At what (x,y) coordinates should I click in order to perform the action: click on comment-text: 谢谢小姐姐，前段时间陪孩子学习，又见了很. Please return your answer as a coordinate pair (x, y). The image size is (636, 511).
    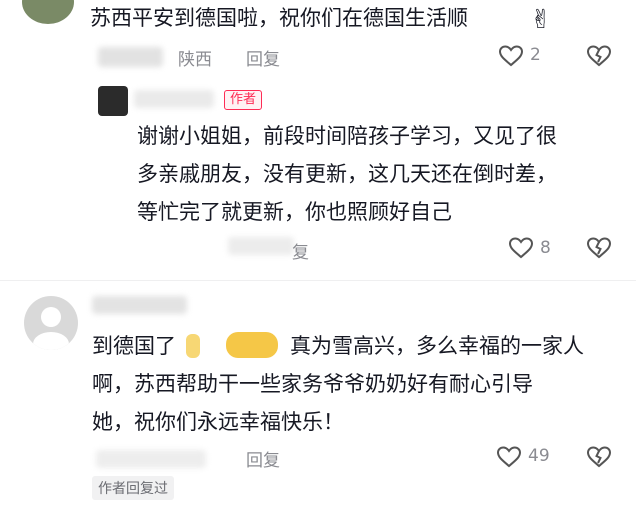
    Looking at the image, I should click on (347, 136).